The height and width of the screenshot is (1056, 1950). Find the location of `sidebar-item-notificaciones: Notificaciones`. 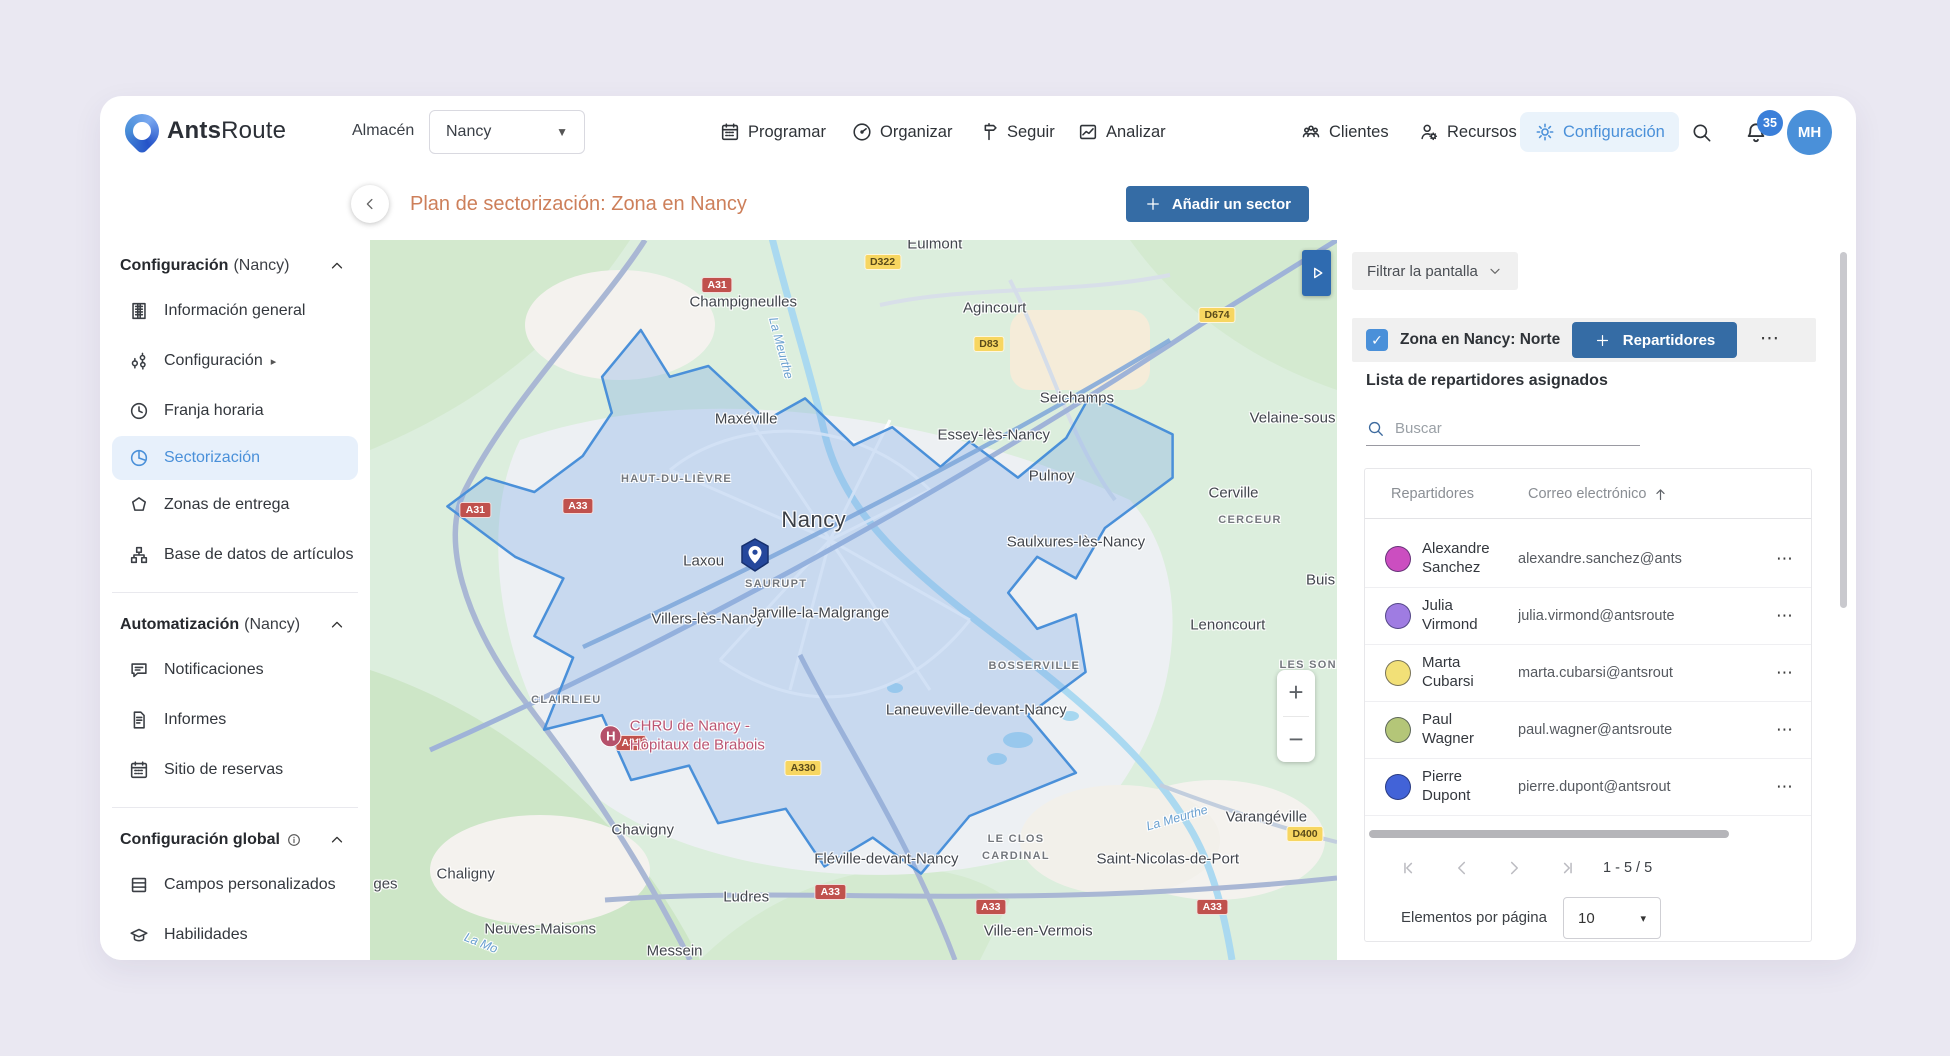

sidebar-item-notificaciones: Notificaciones is located at coordinates (235, 670).